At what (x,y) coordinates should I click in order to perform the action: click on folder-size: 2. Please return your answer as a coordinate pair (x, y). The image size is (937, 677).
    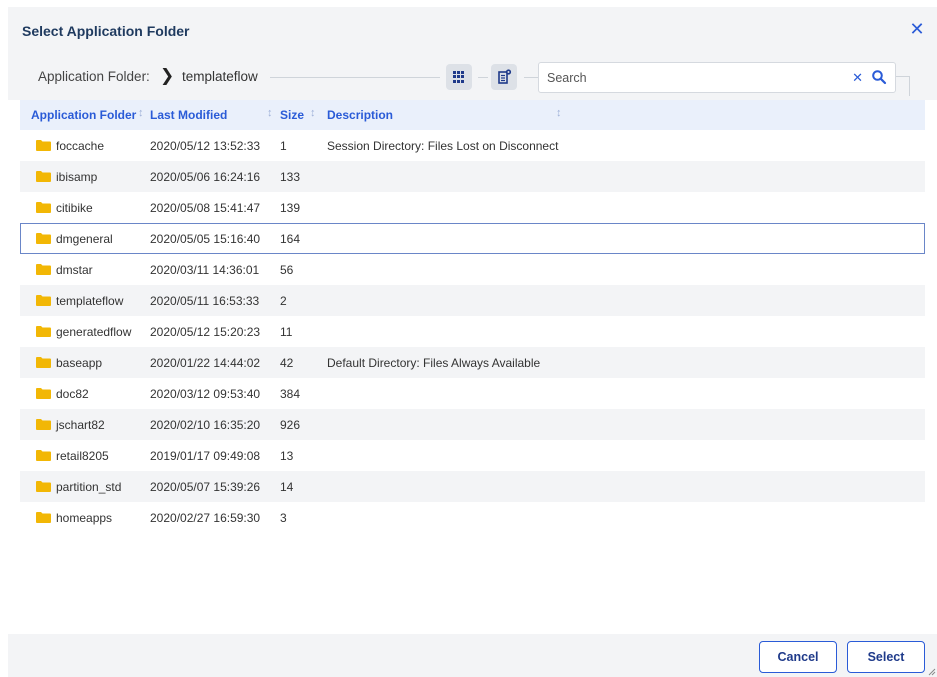
    Looking at the image, I should click on (283, 301).